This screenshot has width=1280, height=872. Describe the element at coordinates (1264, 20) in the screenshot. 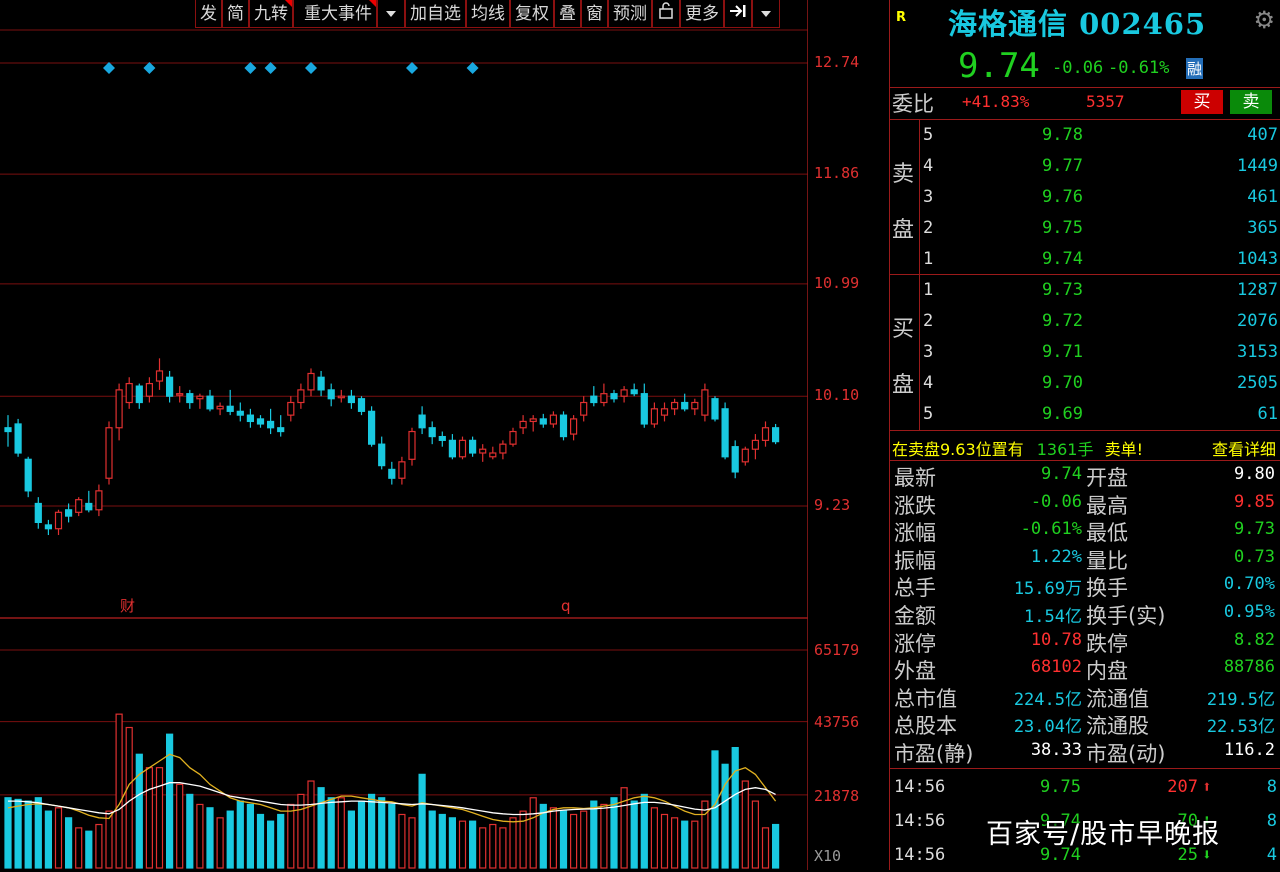

I see `gear-icon: ⚙` at that location.